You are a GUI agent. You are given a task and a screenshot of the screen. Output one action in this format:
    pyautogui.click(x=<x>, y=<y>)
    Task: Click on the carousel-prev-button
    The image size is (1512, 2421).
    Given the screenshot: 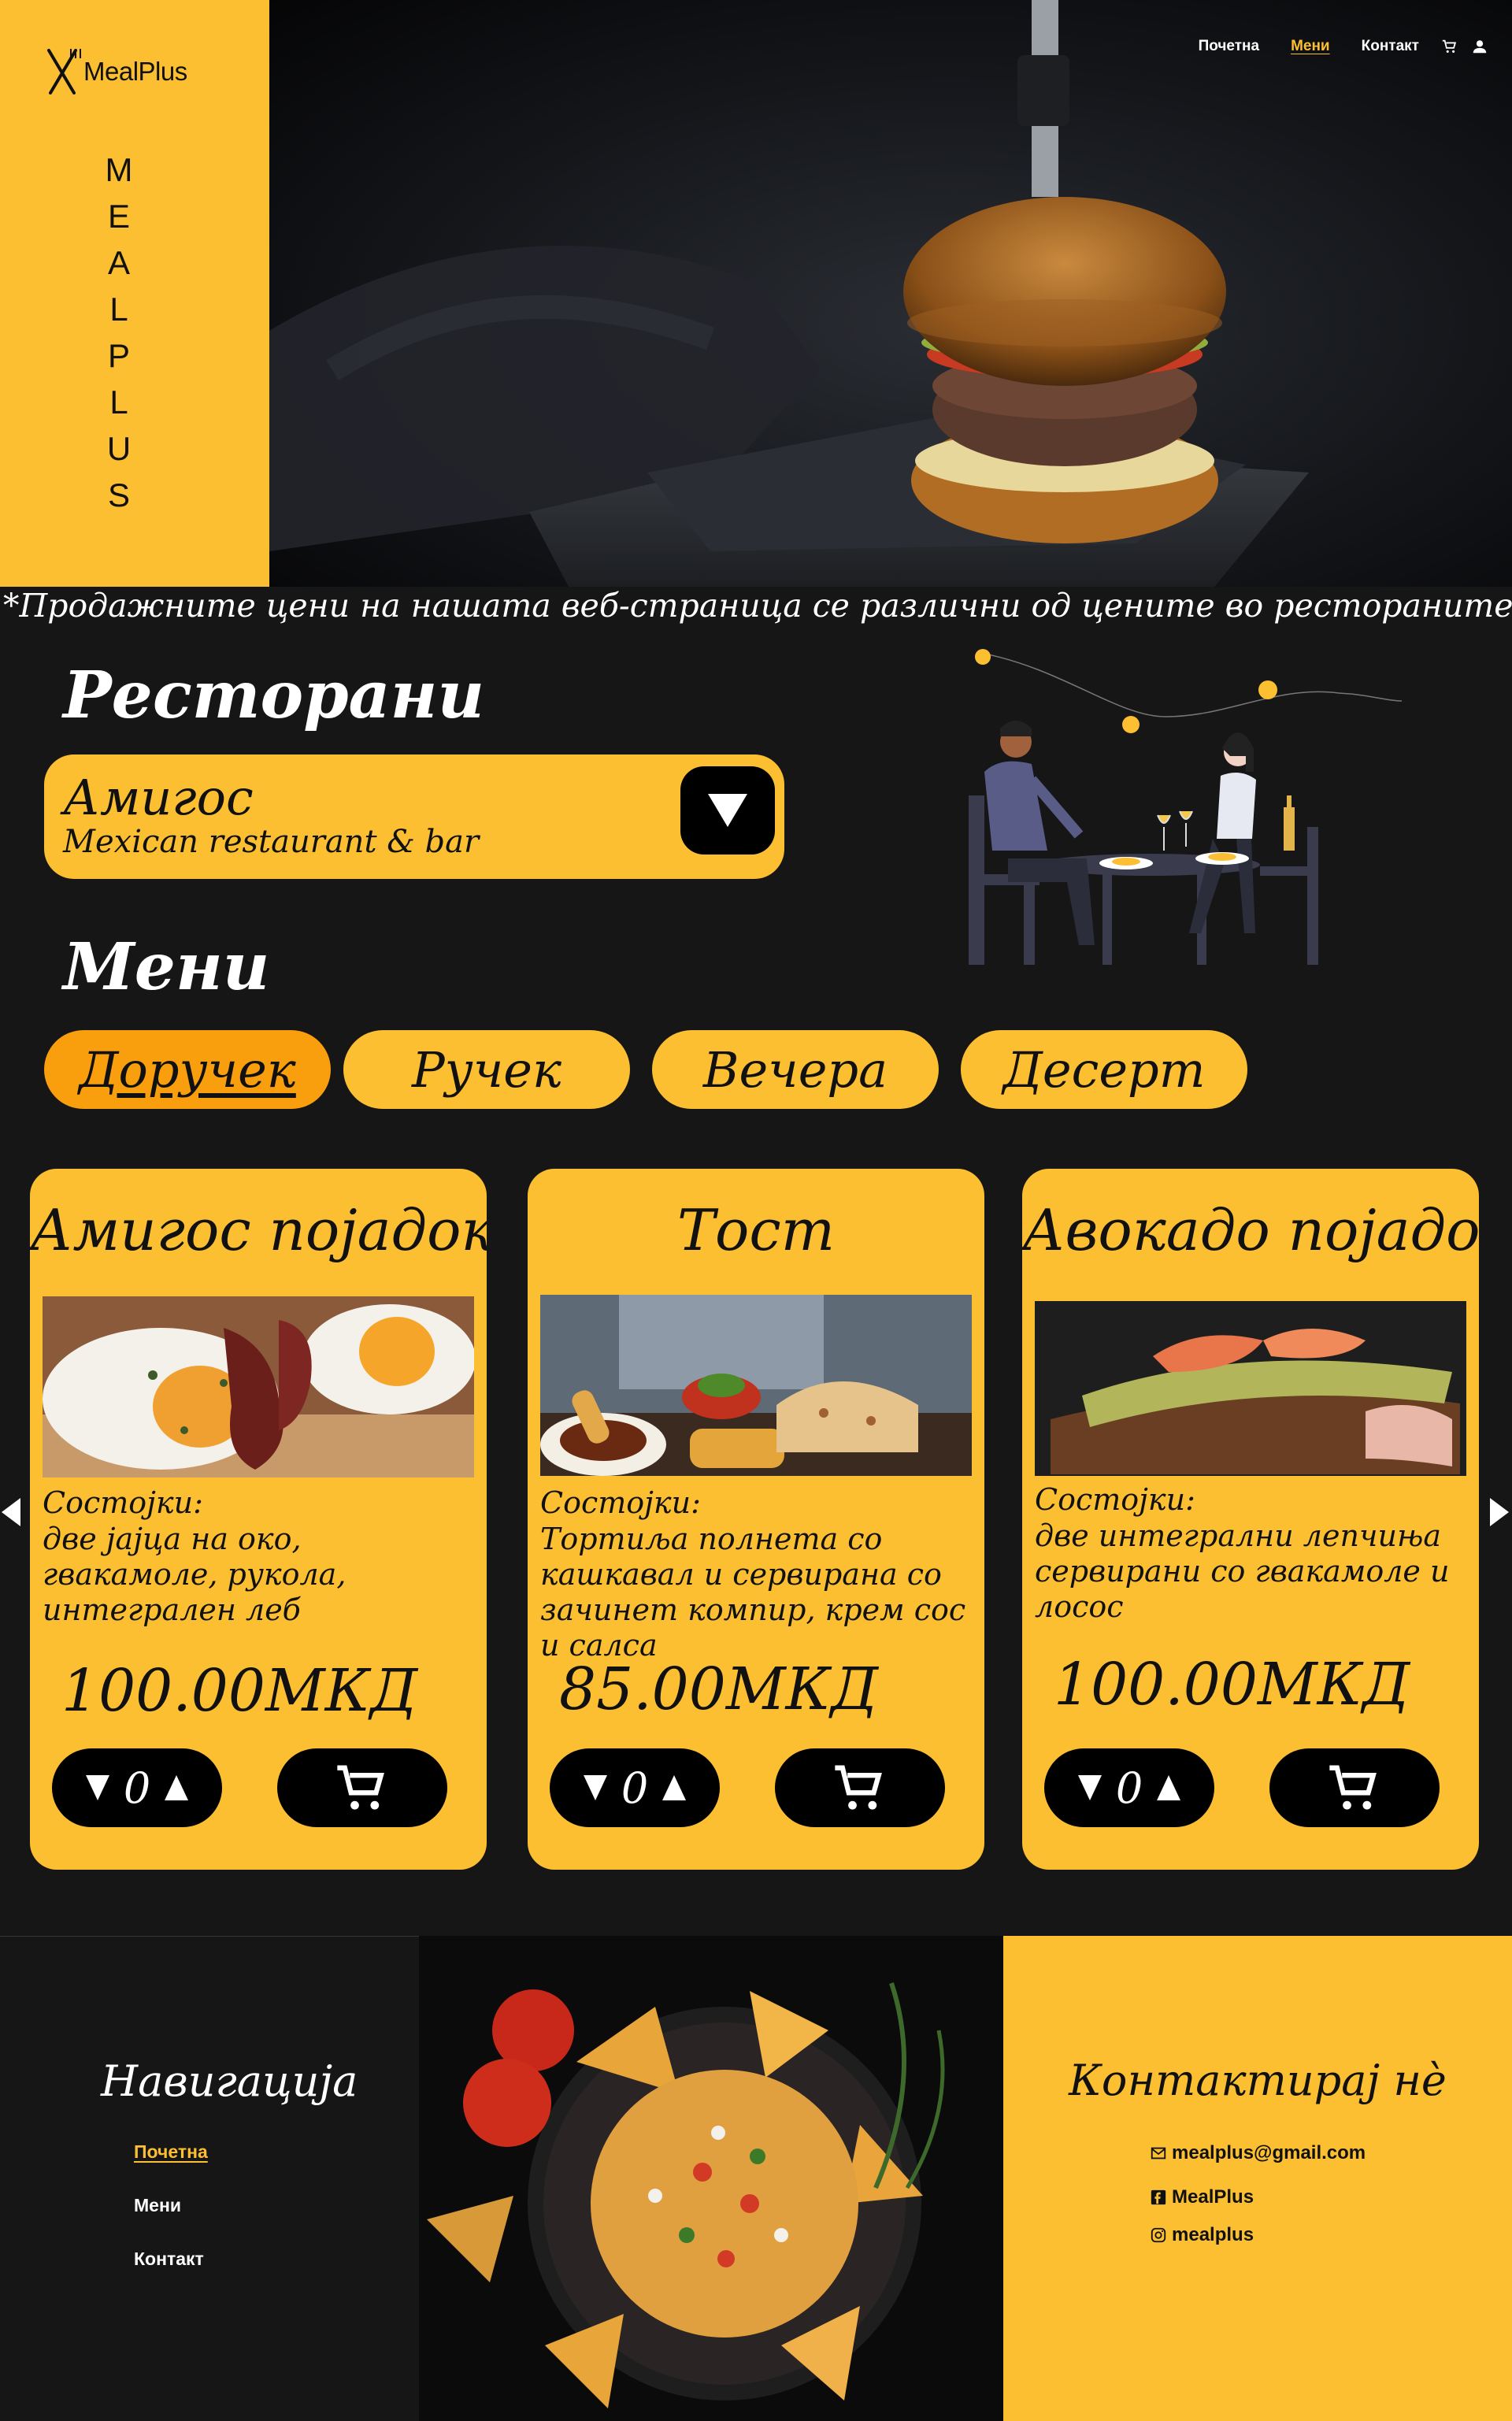 What is the action you would take?
    pyautogui.click(x=11, y=1512)
    